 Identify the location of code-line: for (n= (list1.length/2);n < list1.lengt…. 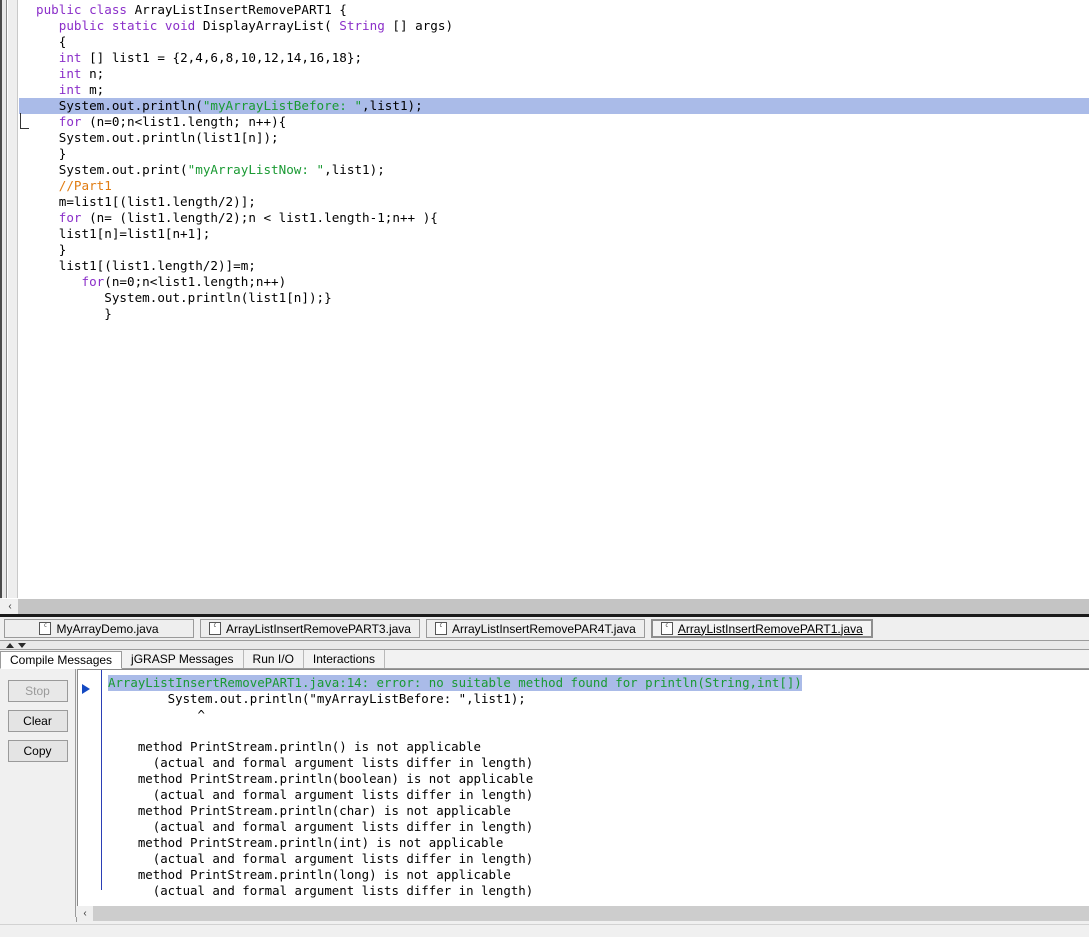
(554, 218).